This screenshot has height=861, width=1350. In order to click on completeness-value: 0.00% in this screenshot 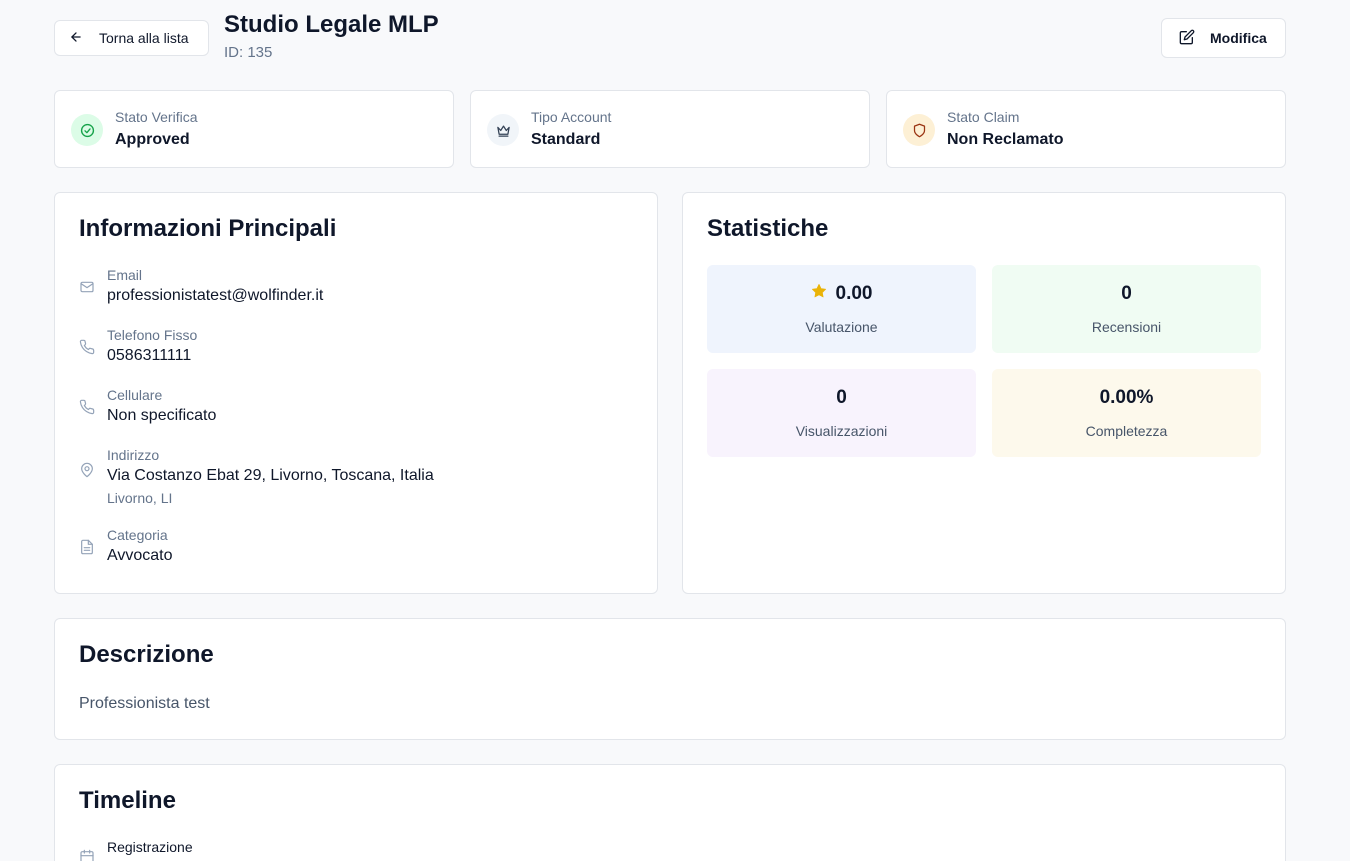, I will do `click(1126, 397)`.